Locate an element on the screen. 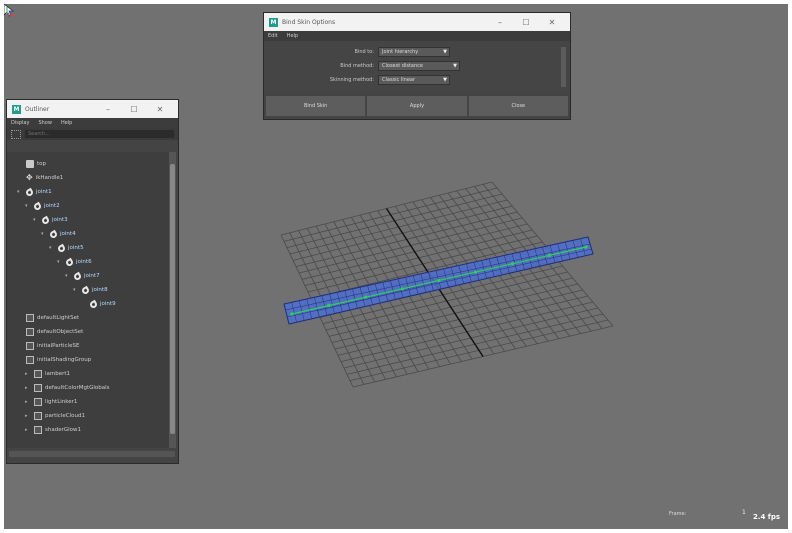 The width and height of the screenshot is (792, 533). outliner-row: ▾ joint8 is located at coordinates (90, 290).